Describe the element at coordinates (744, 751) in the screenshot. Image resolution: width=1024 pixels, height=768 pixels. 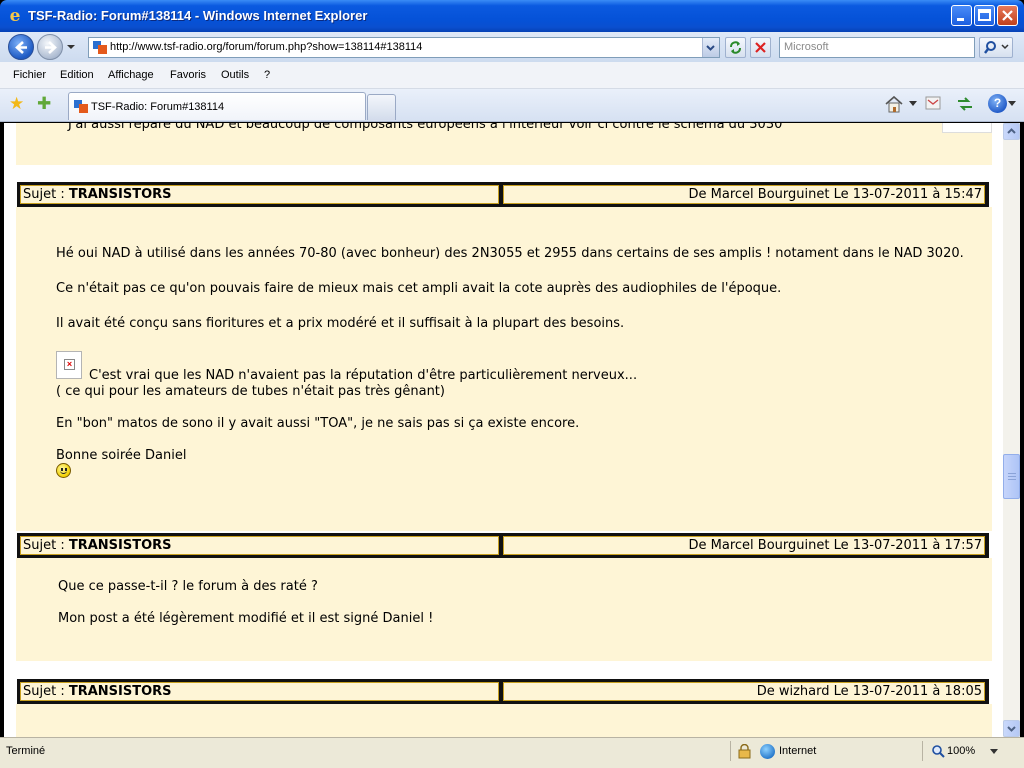
I see `security-lock-icon` at that location.